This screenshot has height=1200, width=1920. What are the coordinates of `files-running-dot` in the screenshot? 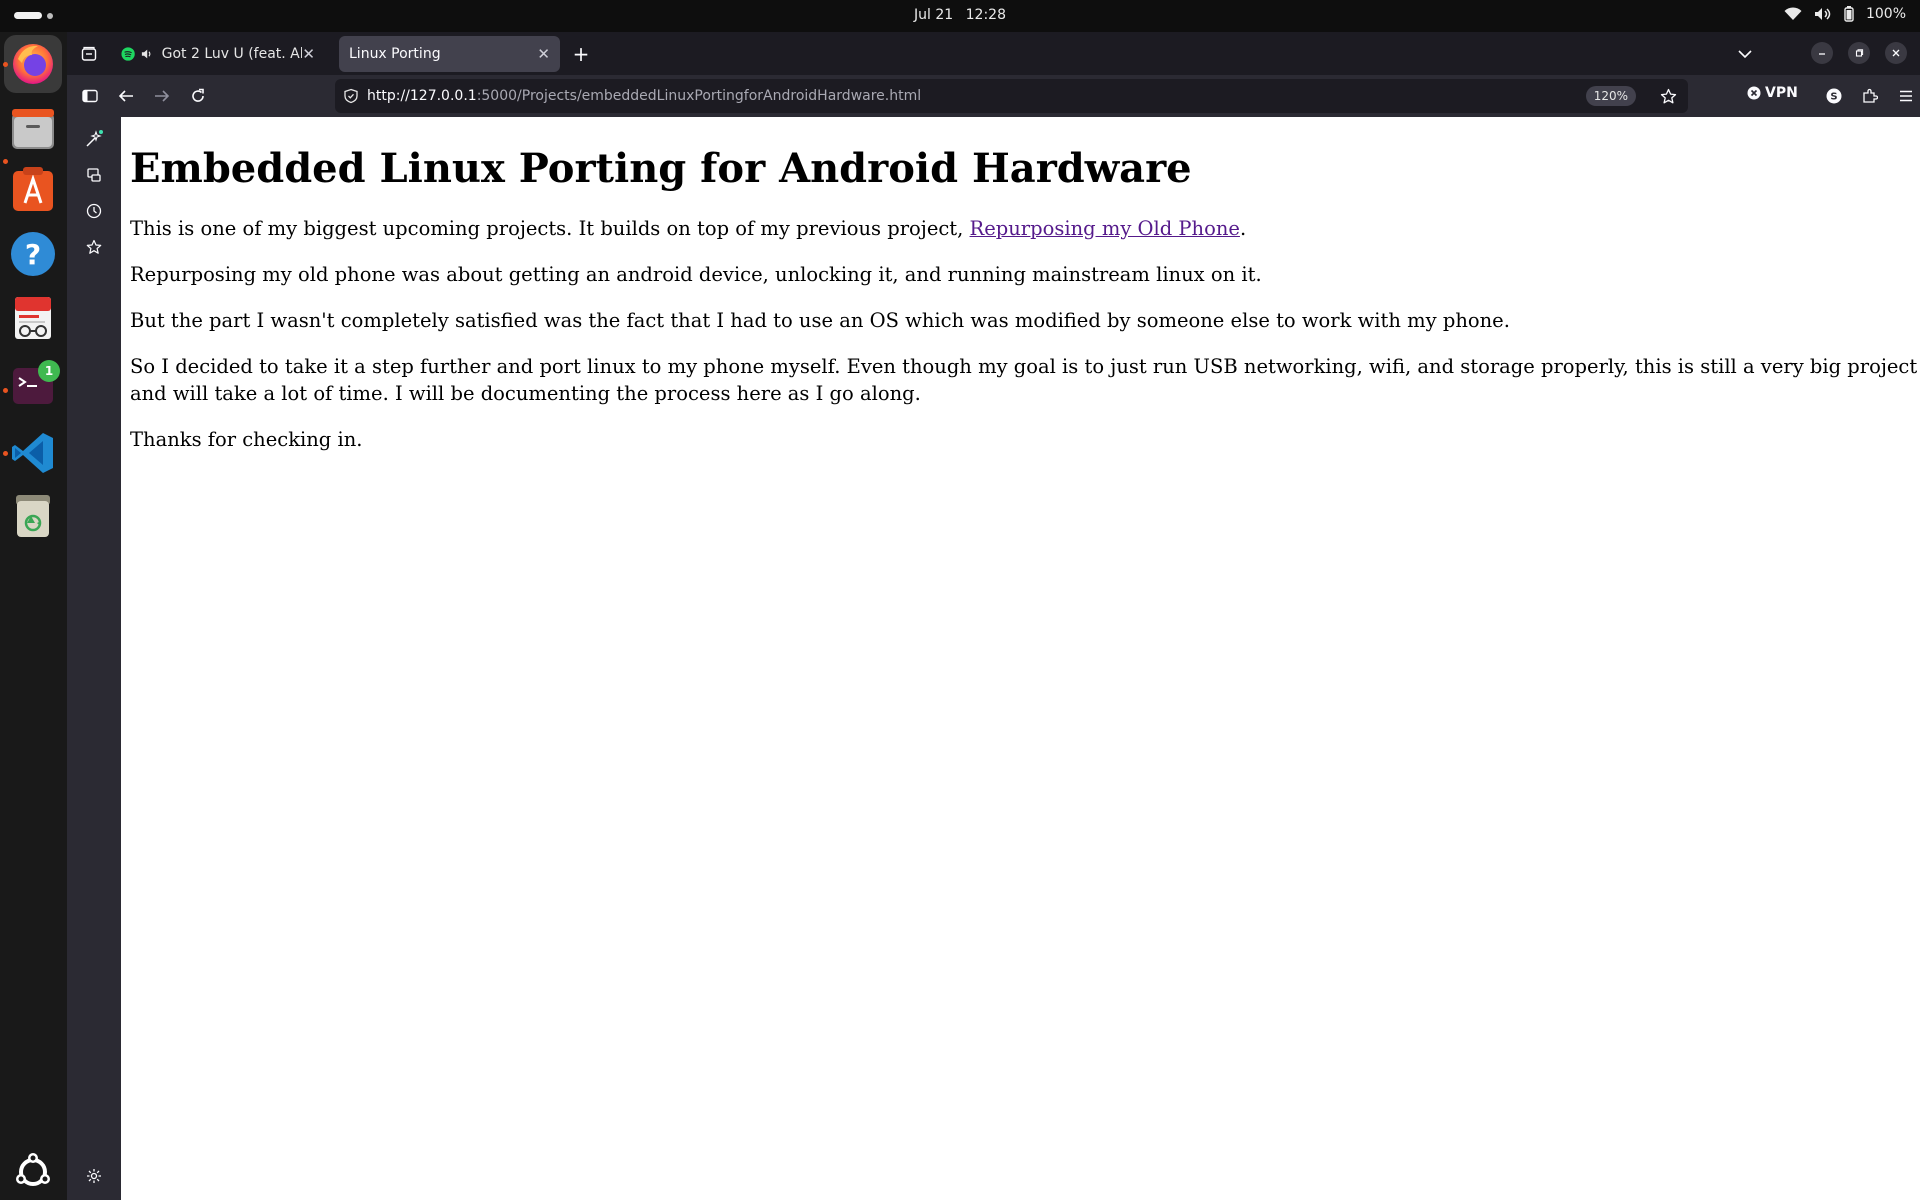 It's located at (5, 161).